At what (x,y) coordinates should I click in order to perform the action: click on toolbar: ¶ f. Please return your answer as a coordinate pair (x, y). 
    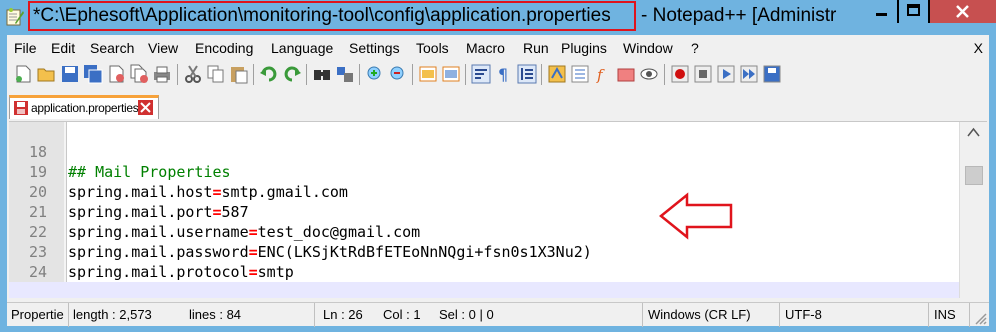
    Looking at the image, I should click on (498, 75).